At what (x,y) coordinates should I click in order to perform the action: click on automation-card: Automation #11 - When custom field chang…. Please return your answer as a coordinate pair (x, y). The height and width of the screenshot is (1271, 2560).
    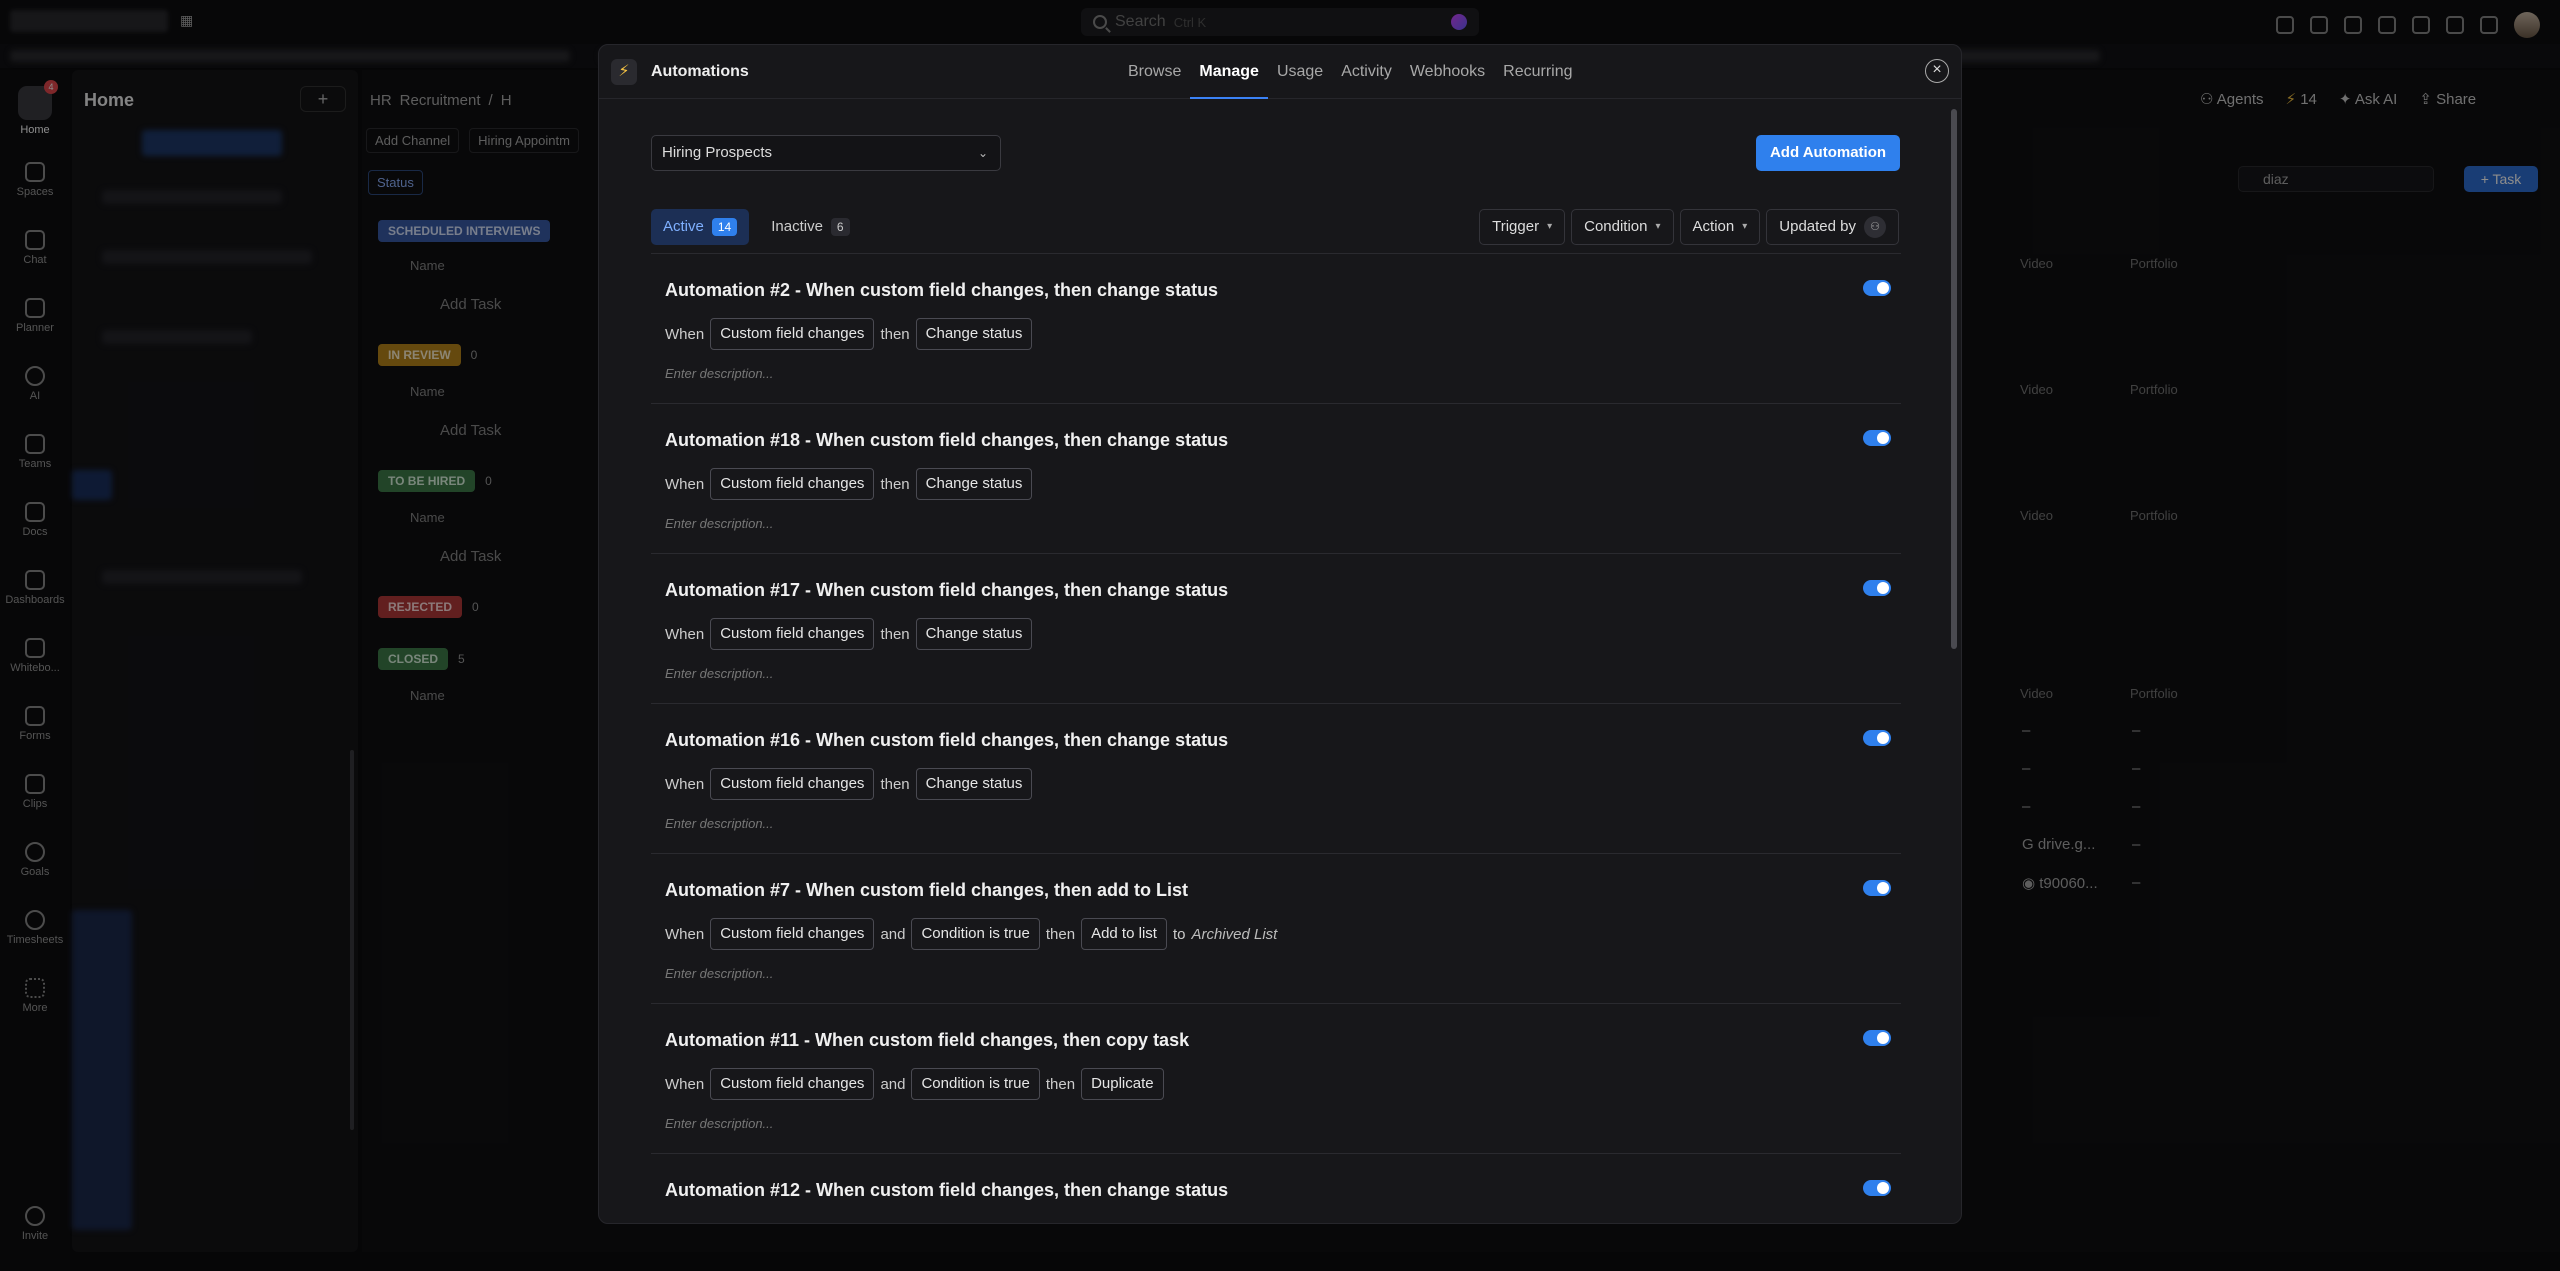
    Looking at the image, I should click on (1276, 1078).